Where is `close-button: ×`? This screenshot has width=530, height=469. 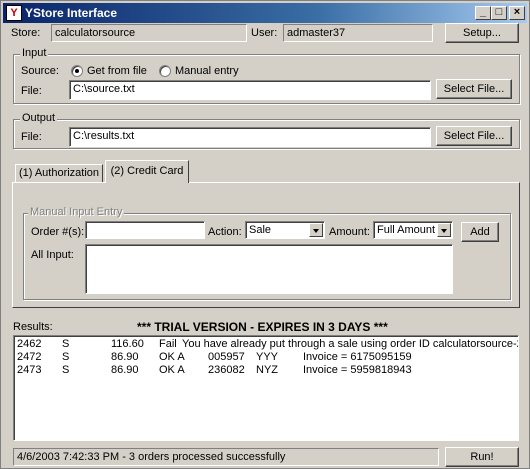
close-button: × is located at coordinates (517, 13).